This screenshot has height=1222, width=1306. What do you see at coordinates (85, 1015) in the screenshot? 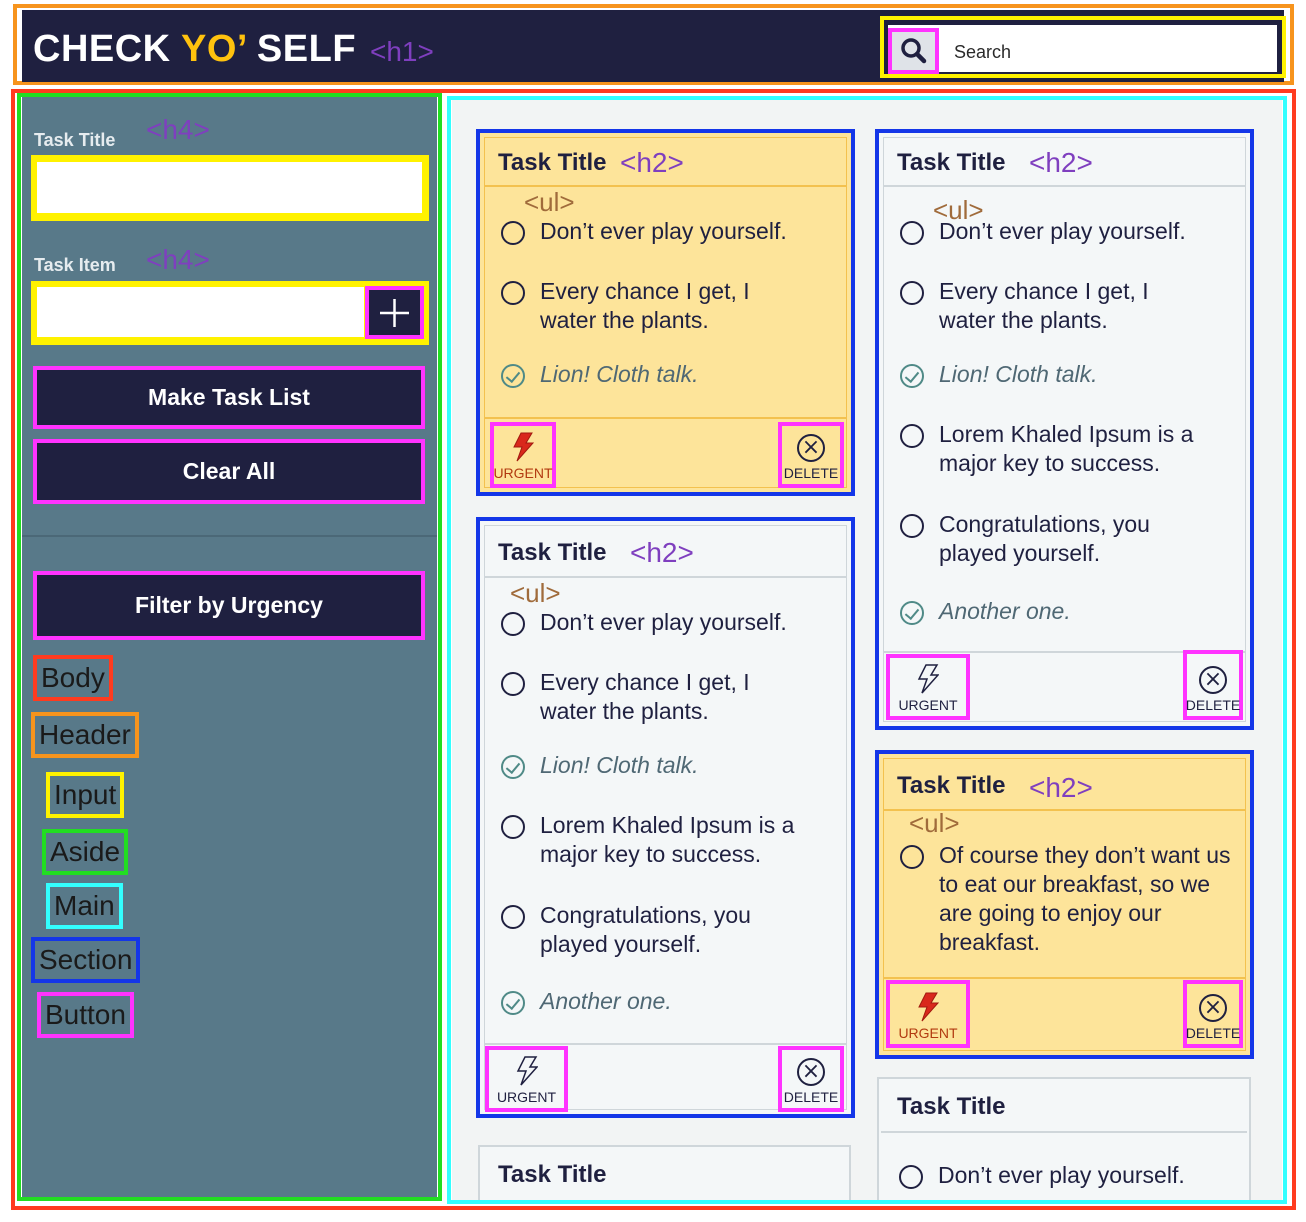
I see `legend-button: Button` at bounding box center [85, 1015].